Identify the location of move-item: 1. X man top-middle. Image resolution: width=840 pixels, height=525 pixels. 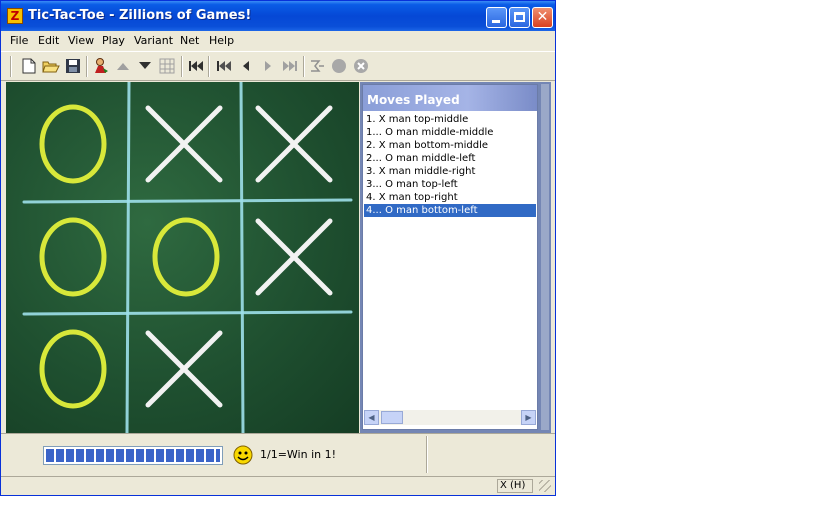
(450, 119).